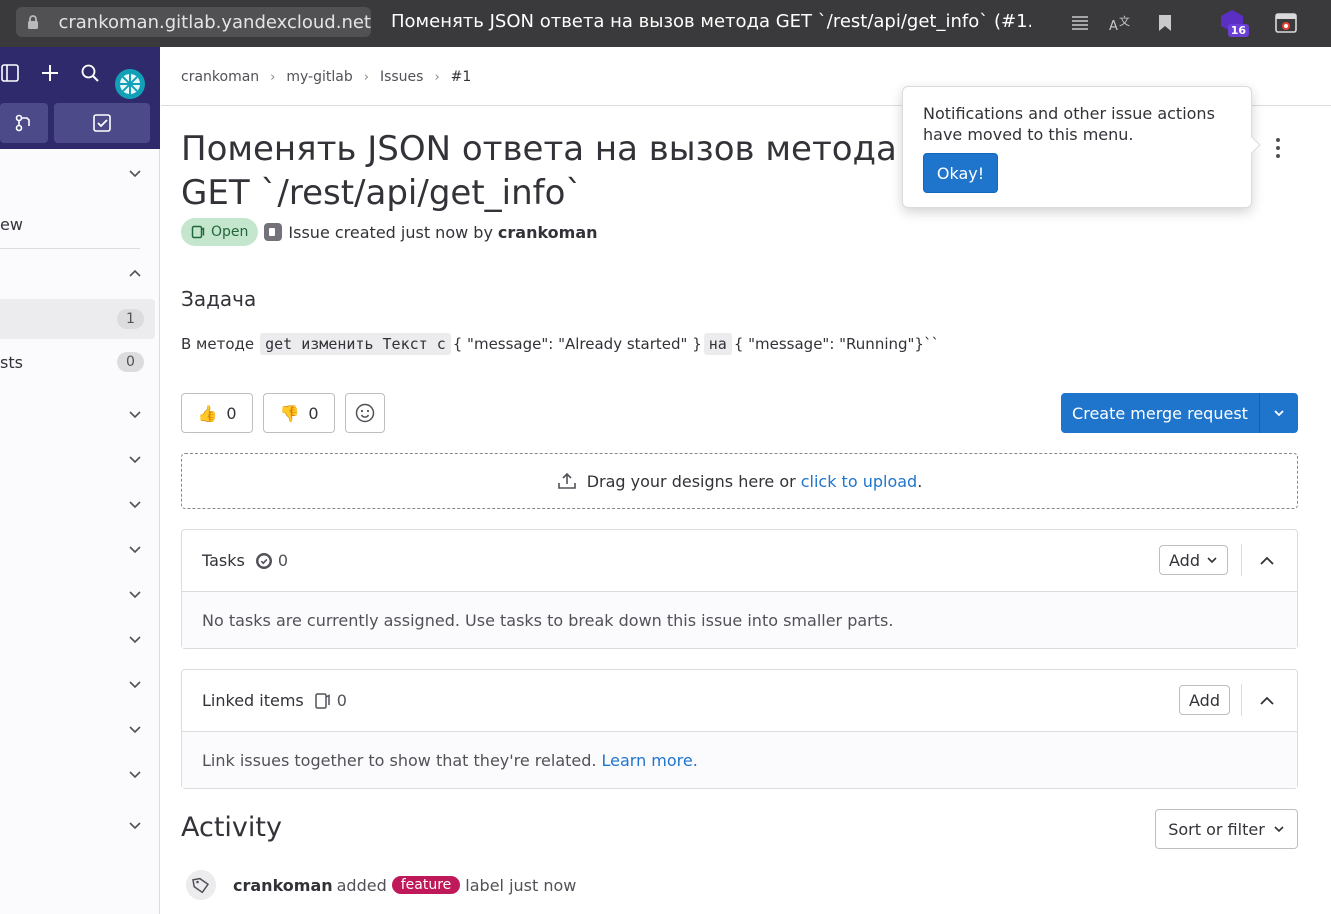 The height and width of the screenshot is (914, 1331). I want to click on sidebar-item-analyze, so click(80, 684).